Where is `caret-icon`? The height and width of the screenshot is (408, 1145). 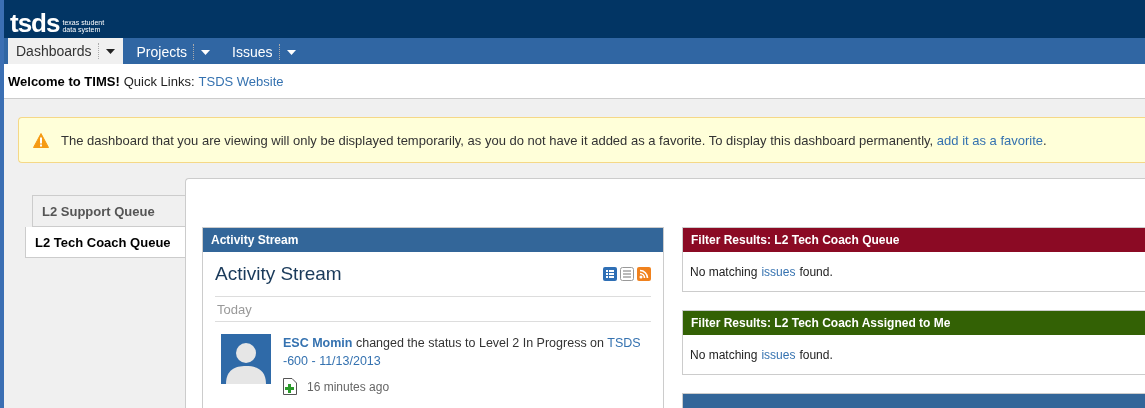
caret-icon is located at coordinates (110, 51).